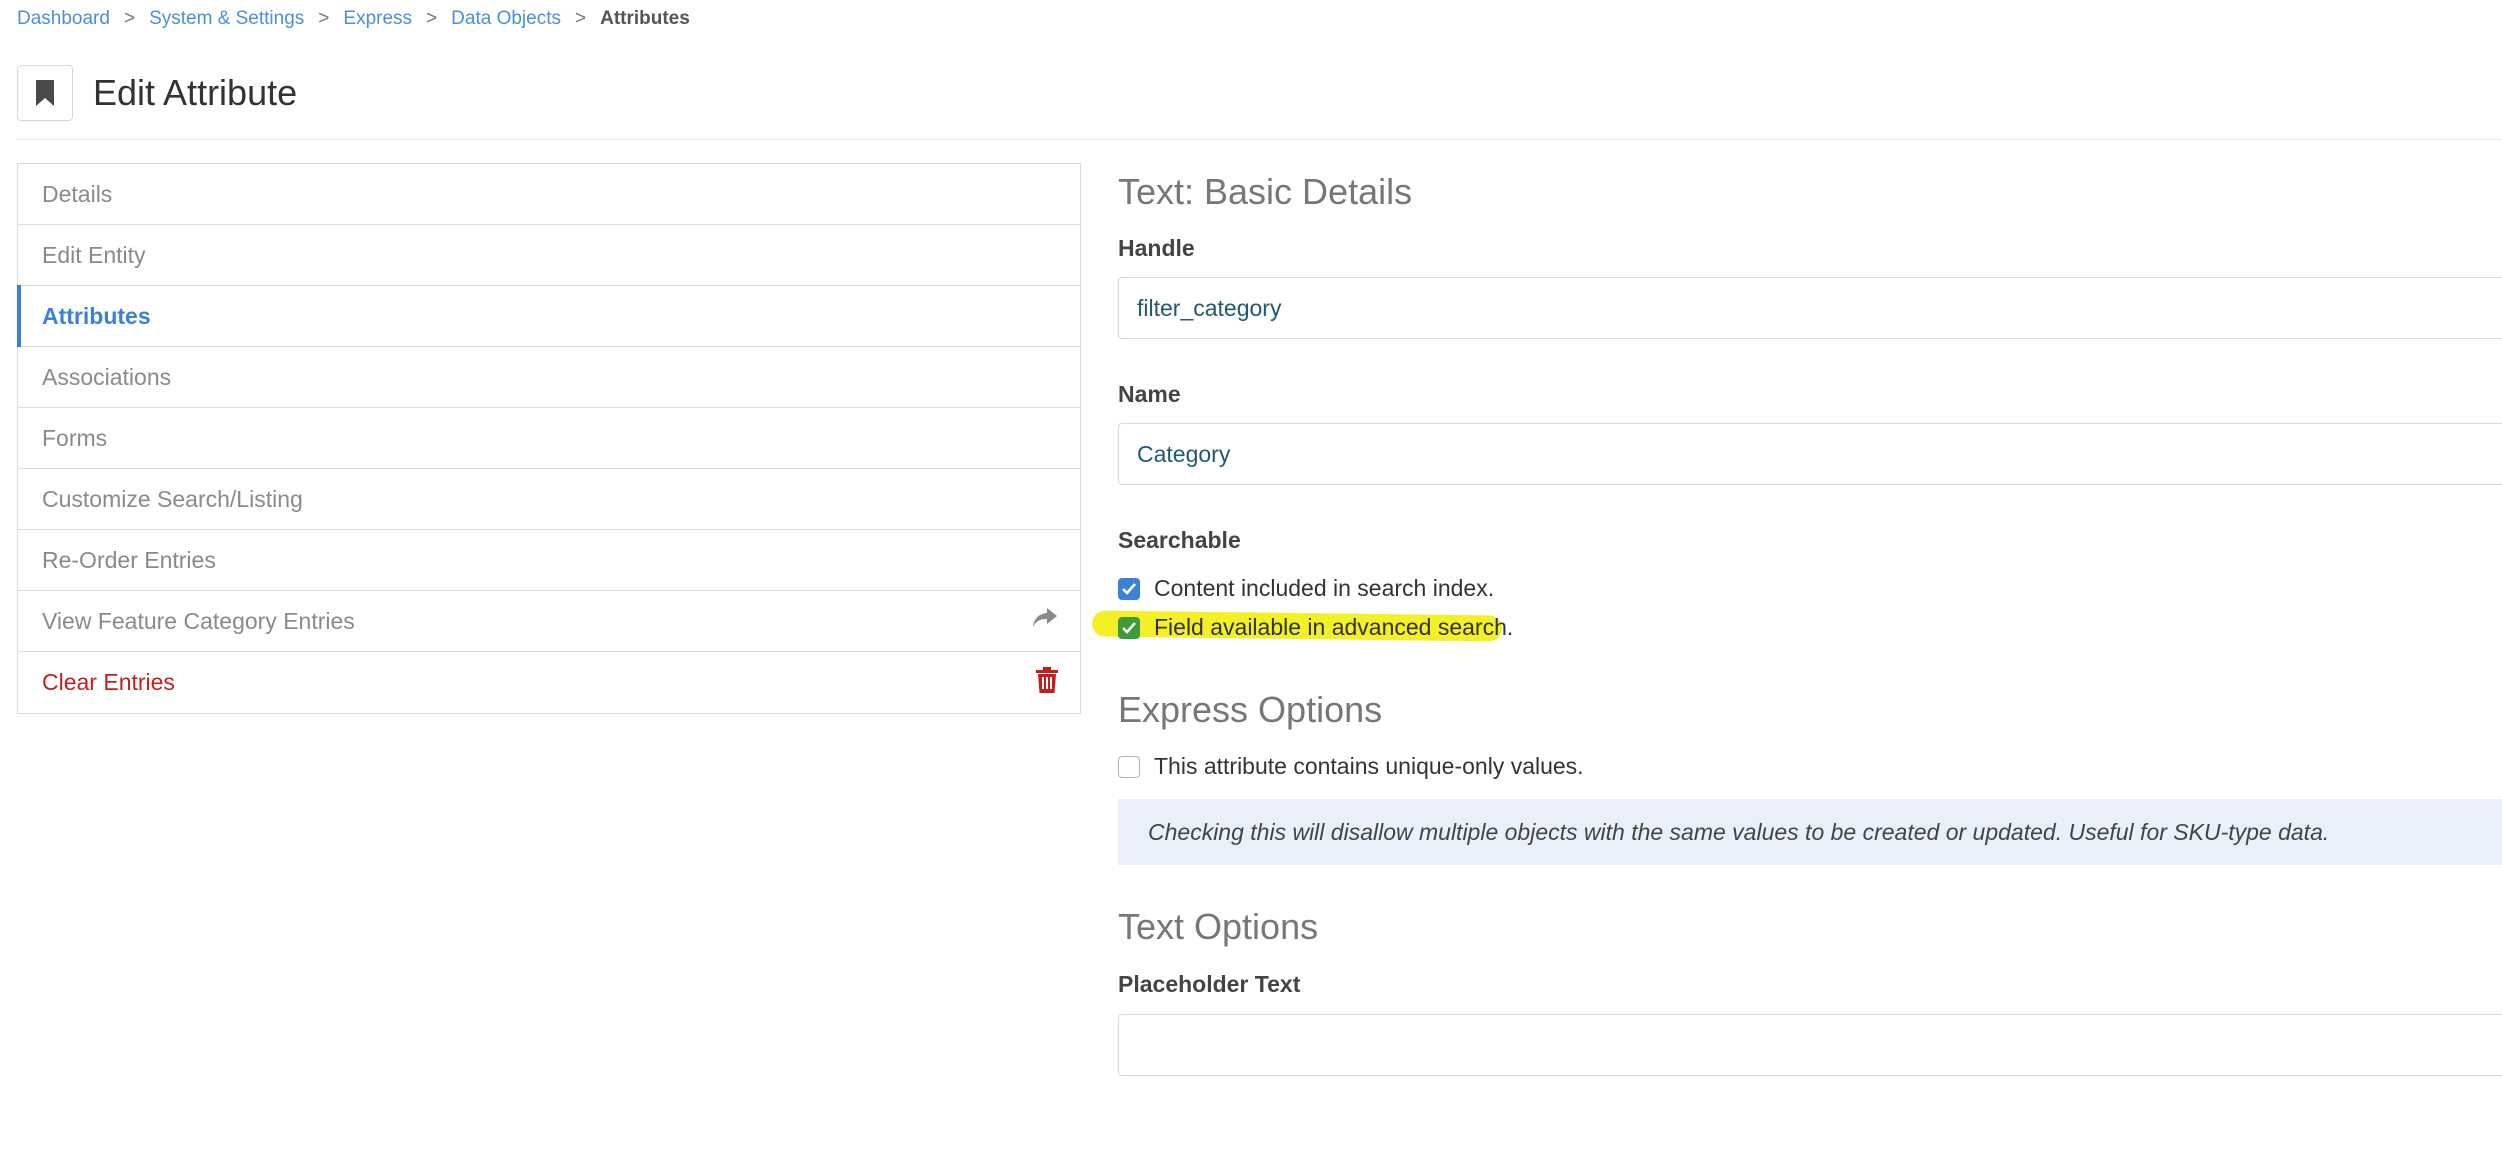 Image resolution: width=2502 pixels, height=1174 pixels. Describe the element at coordinates (1045, 621) in the screenshot. I see `share-arrow-icon` at that location.